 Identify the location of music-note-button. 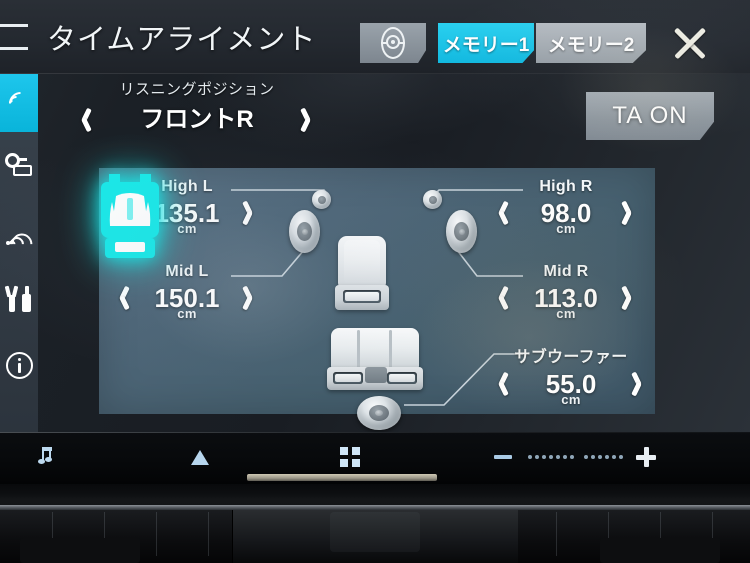
(46, 457).